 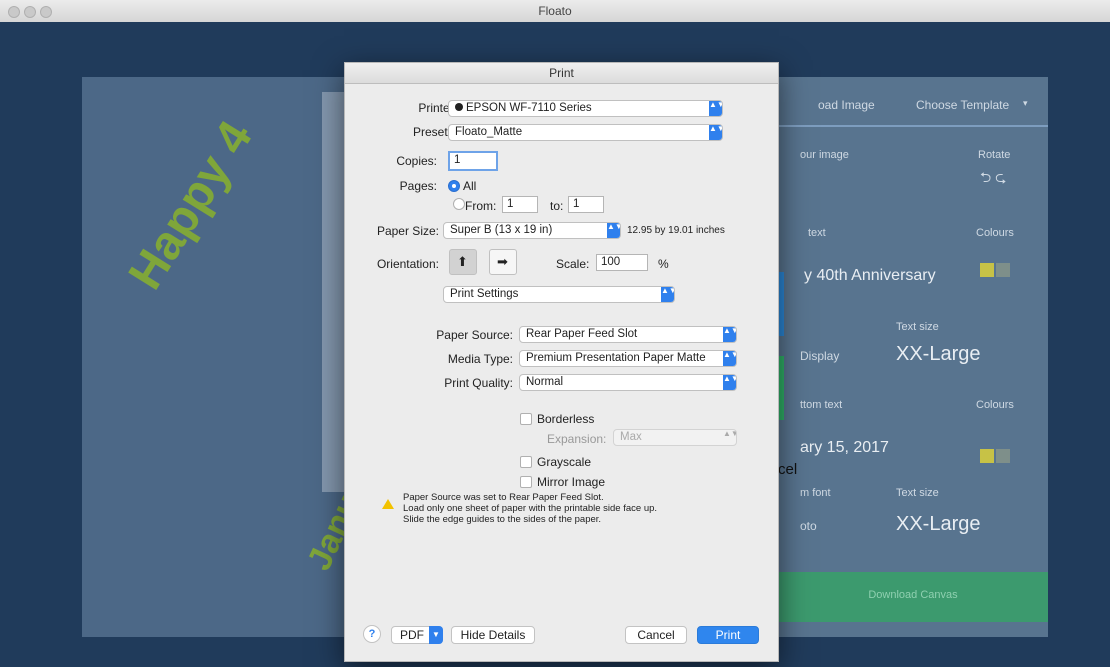 What do you see at coordinates (473, 161) in the screenshot?
I see `copies-field: 1` at bounding box center [473, 161].